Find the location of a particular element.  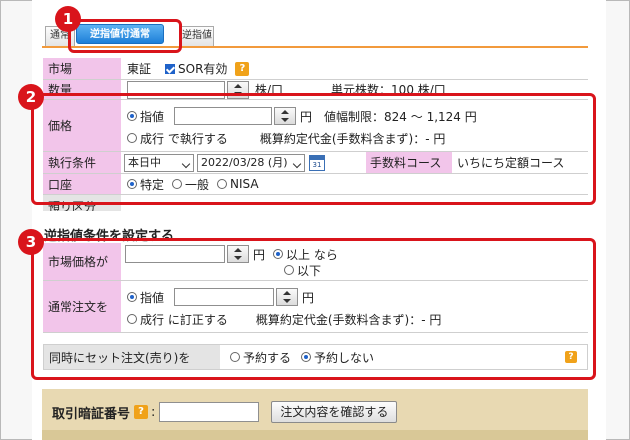

market-row: 市場 東証 SOR有効 ? is located at coordinates (315, 69).